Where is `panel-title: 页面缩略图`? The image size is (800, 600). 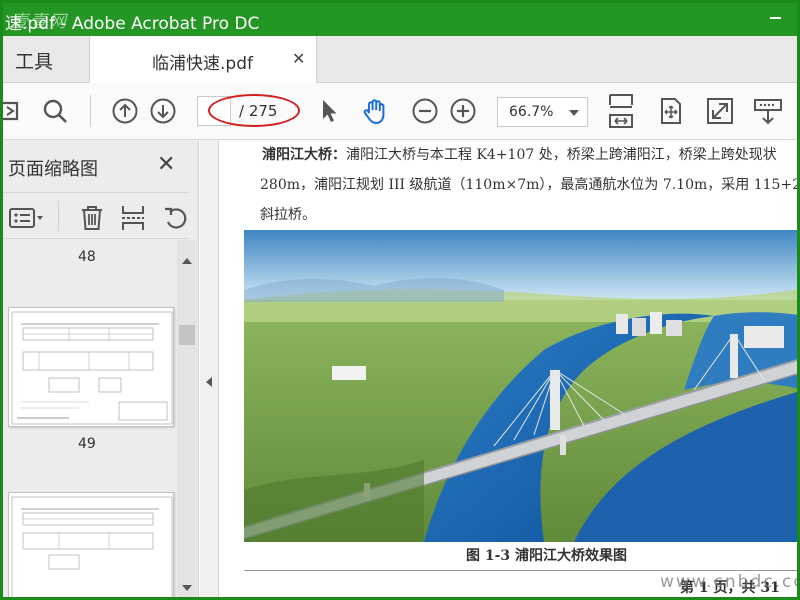
panel-title: 页面缩略图 is located at coordinates (53, 169).